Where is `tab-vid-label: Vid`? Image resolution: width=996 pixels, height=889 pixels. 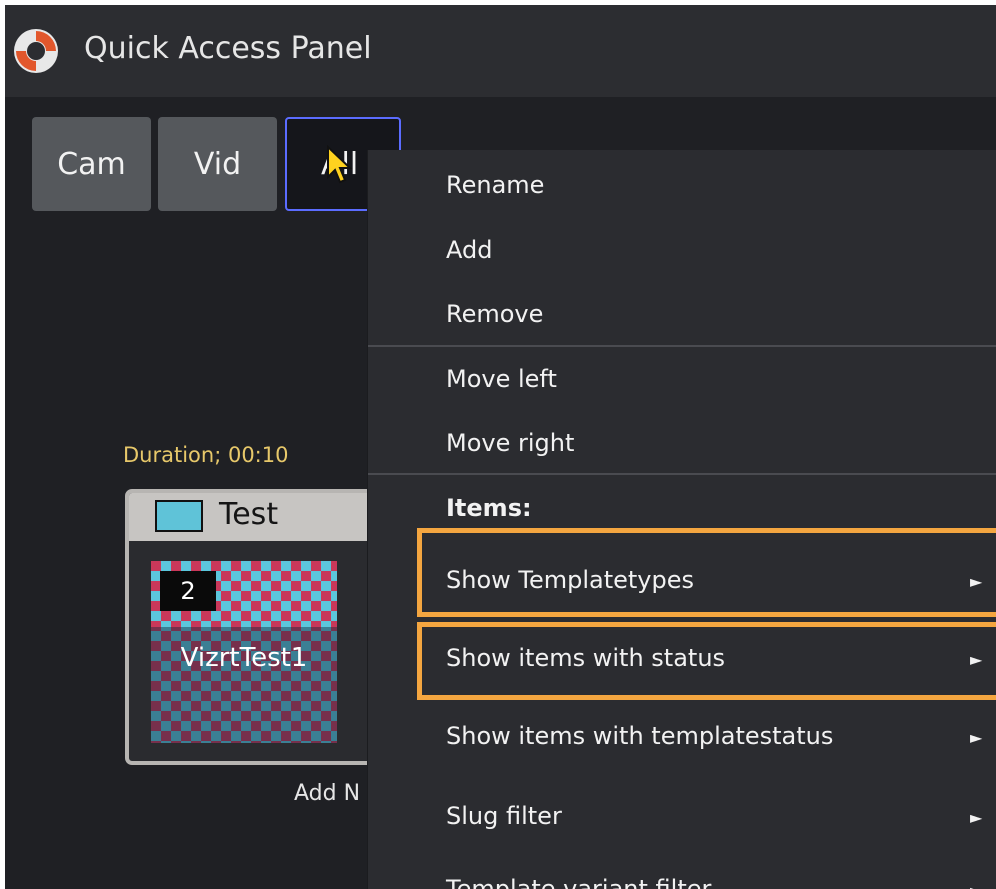 tab-vid-label: Vid is located at coordinates (217, 164).